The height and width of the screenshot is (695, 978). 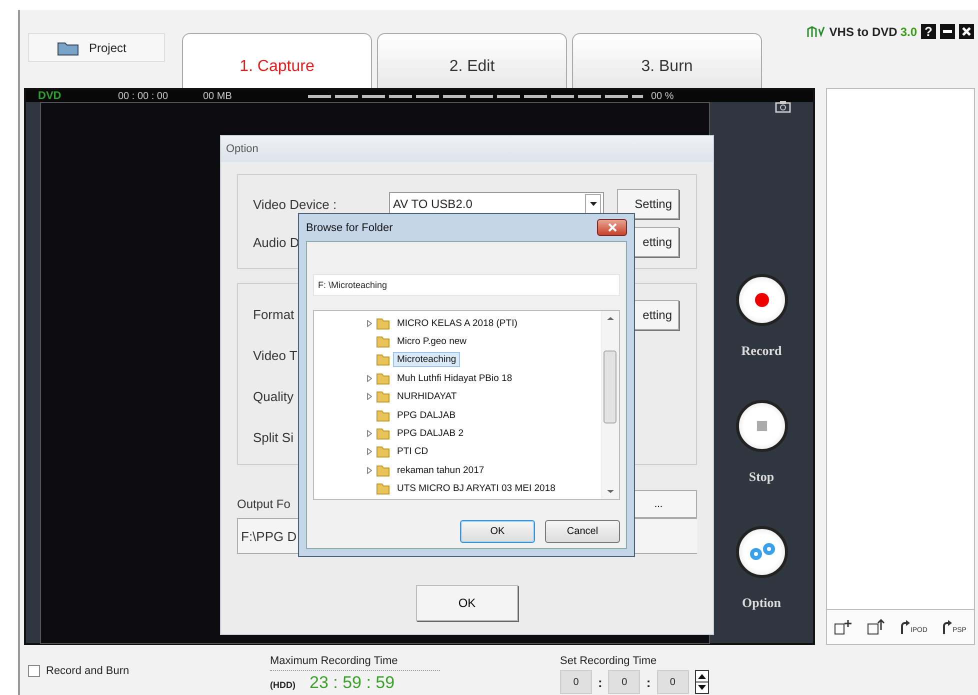 What do you see at coordinates (472, 60) in the screenshot?
I see `tab: 2. Edit` at bounding box center [472, 60].